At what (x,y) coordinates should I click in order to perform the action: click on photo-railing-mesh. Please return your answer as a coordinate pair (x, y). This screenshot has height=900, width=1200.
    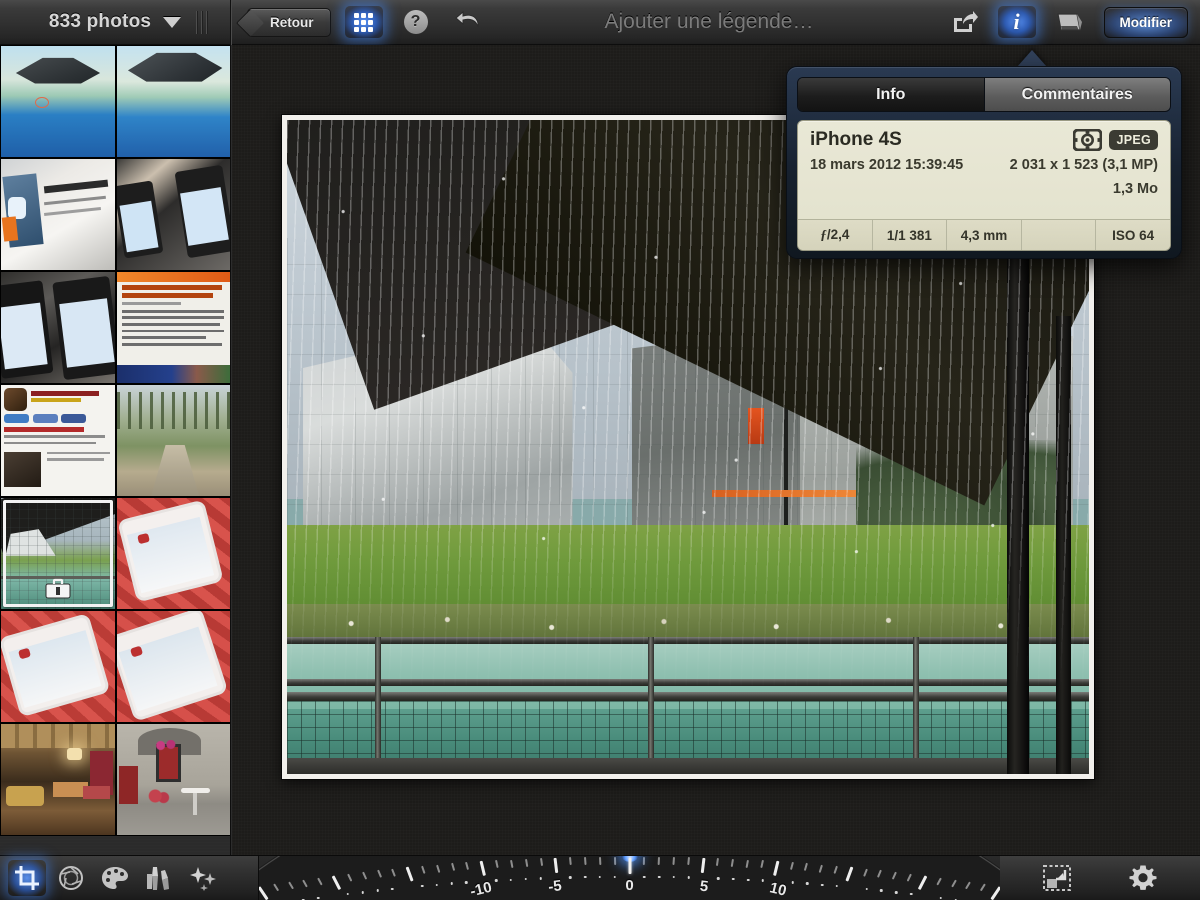
    Looking at the image, I should click on (688, 731).